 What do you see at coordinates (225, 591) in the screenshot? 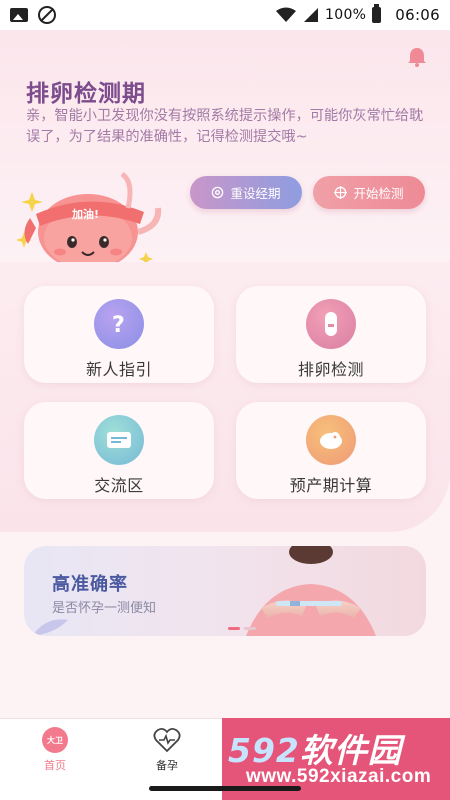
I see `promo-banner: 高准确率 是否怀孕一测便知` at bounding box center [225, 591].